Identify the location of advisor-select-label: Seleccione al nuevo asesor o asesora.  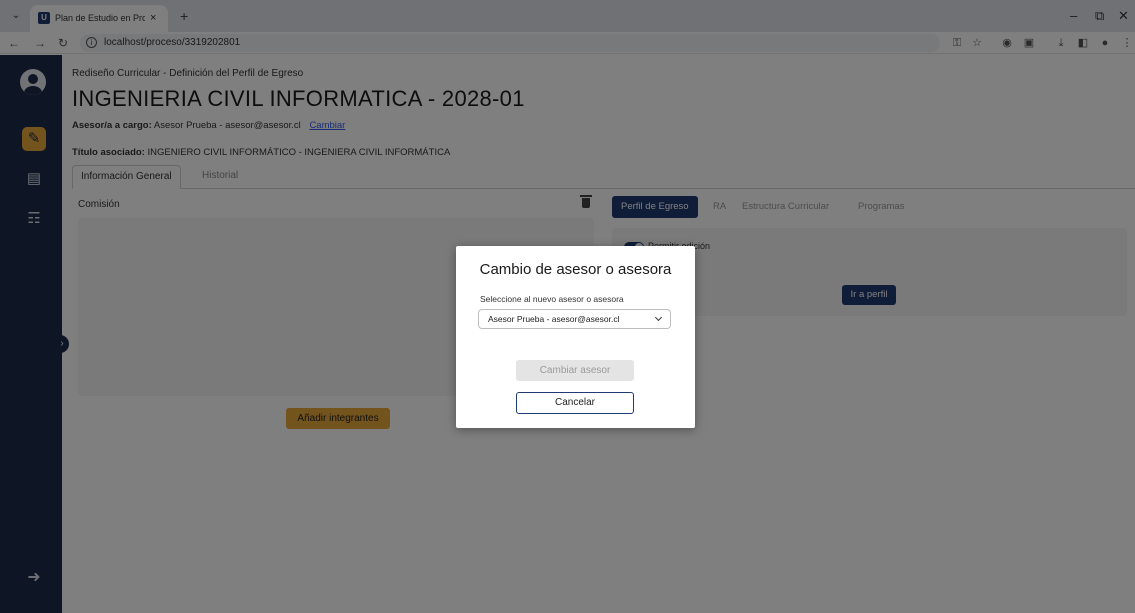
(552, 299).